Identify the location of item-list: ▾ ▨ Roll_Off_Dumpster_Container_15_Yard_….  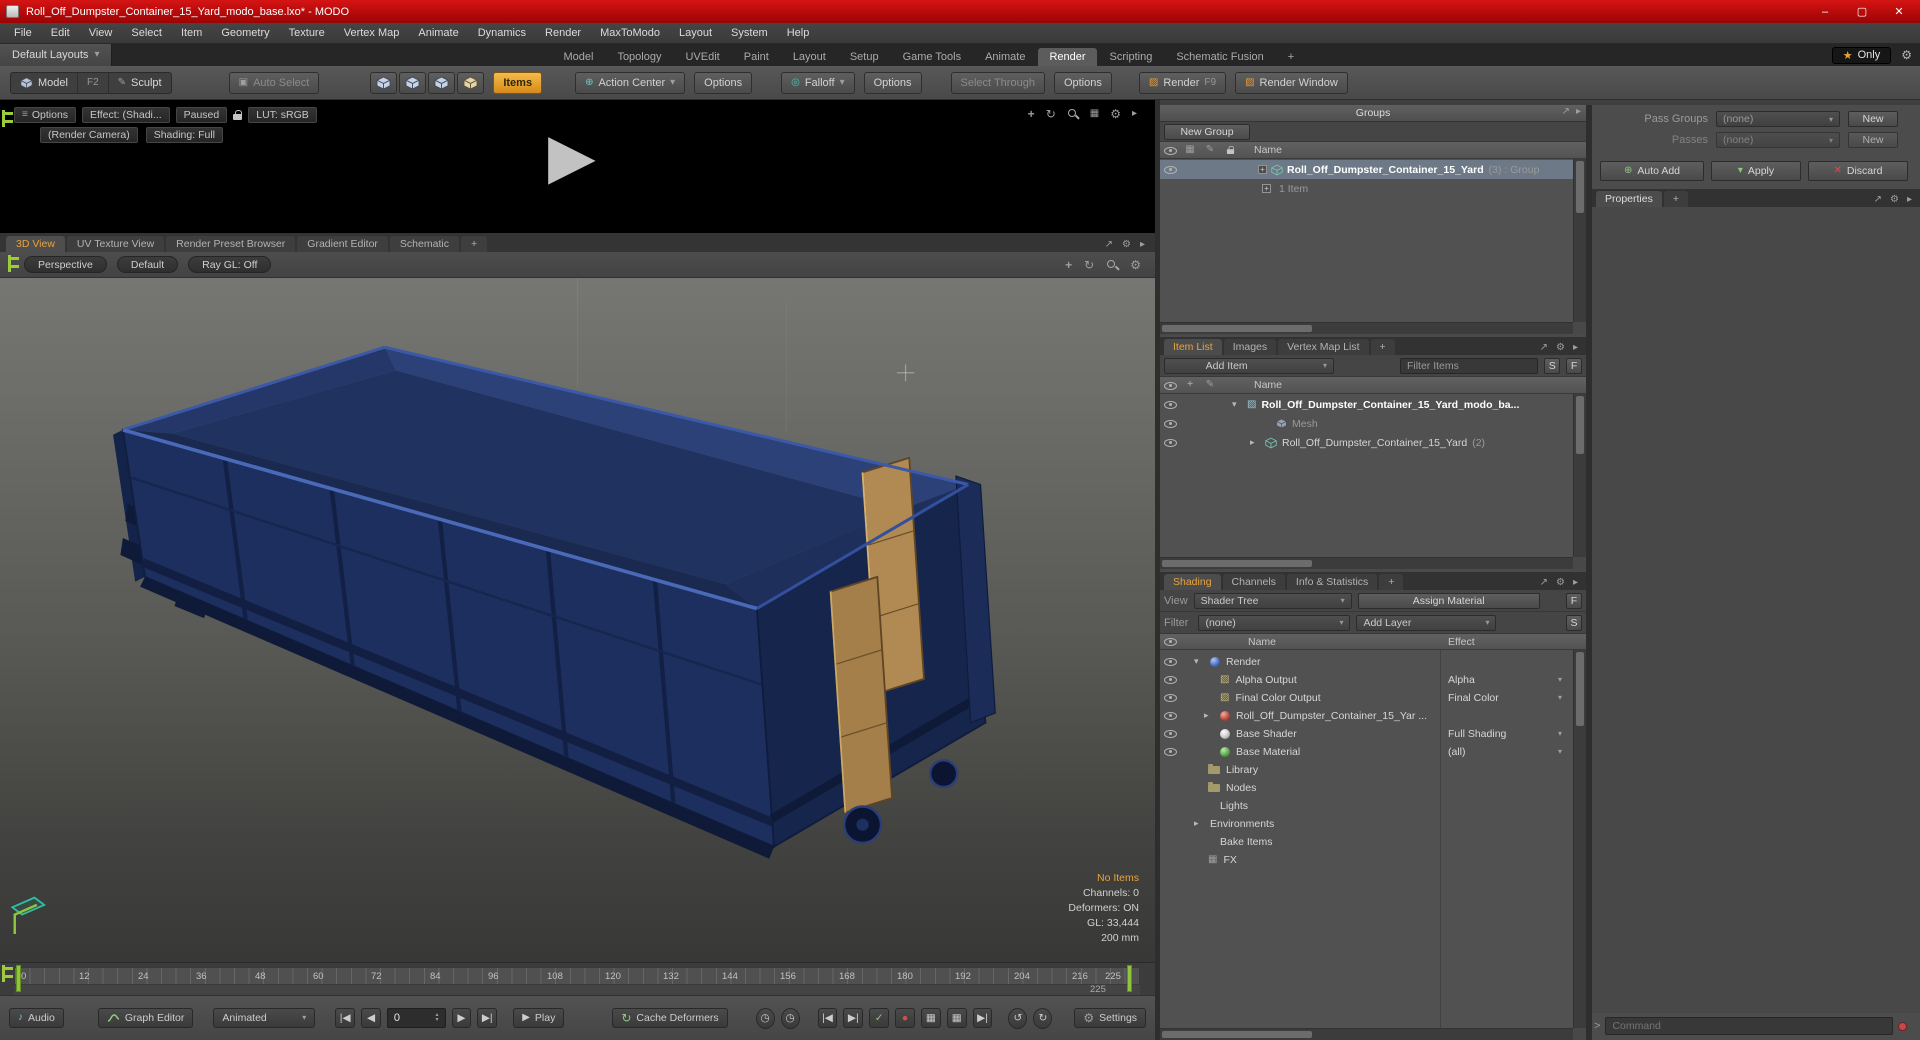
(1366, 475).